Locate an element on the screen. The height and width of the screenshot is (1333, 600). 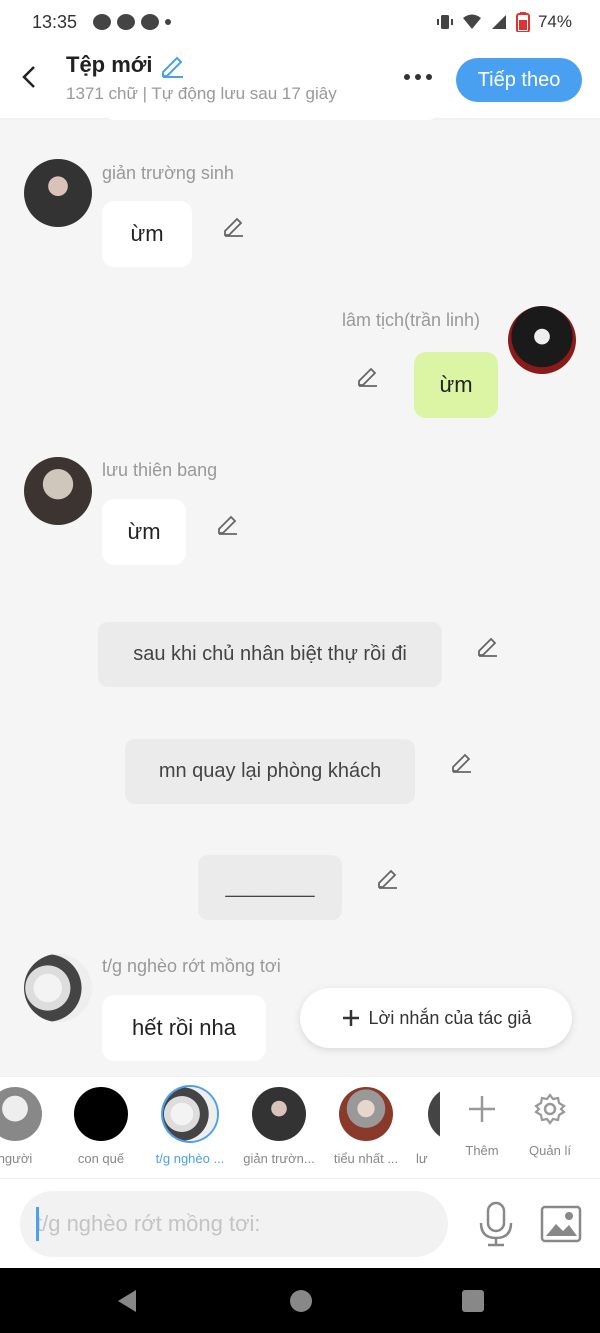
previous-message-bubble is located at coordinates (271, 119).